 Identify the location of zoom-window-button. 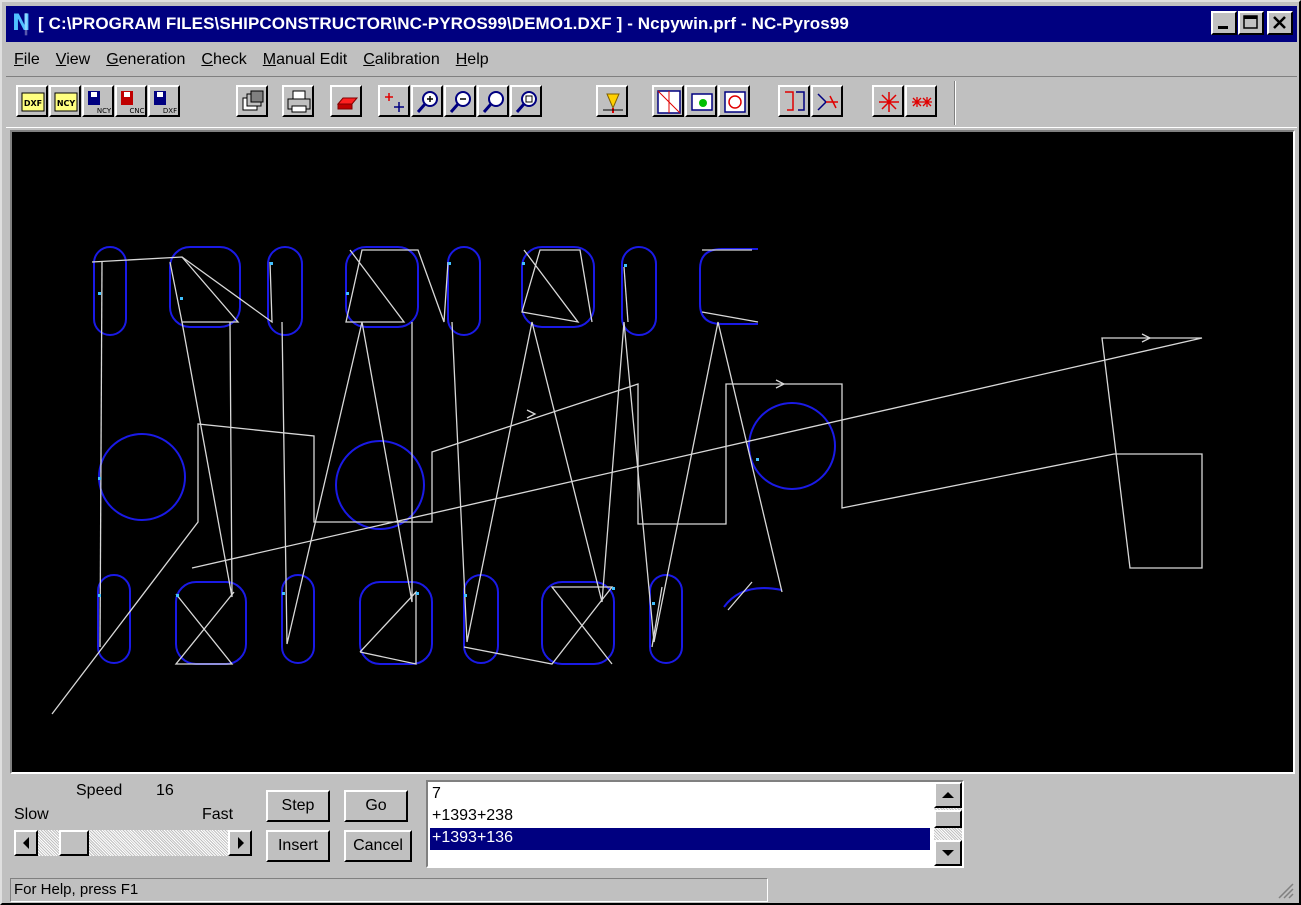
(526, 101).